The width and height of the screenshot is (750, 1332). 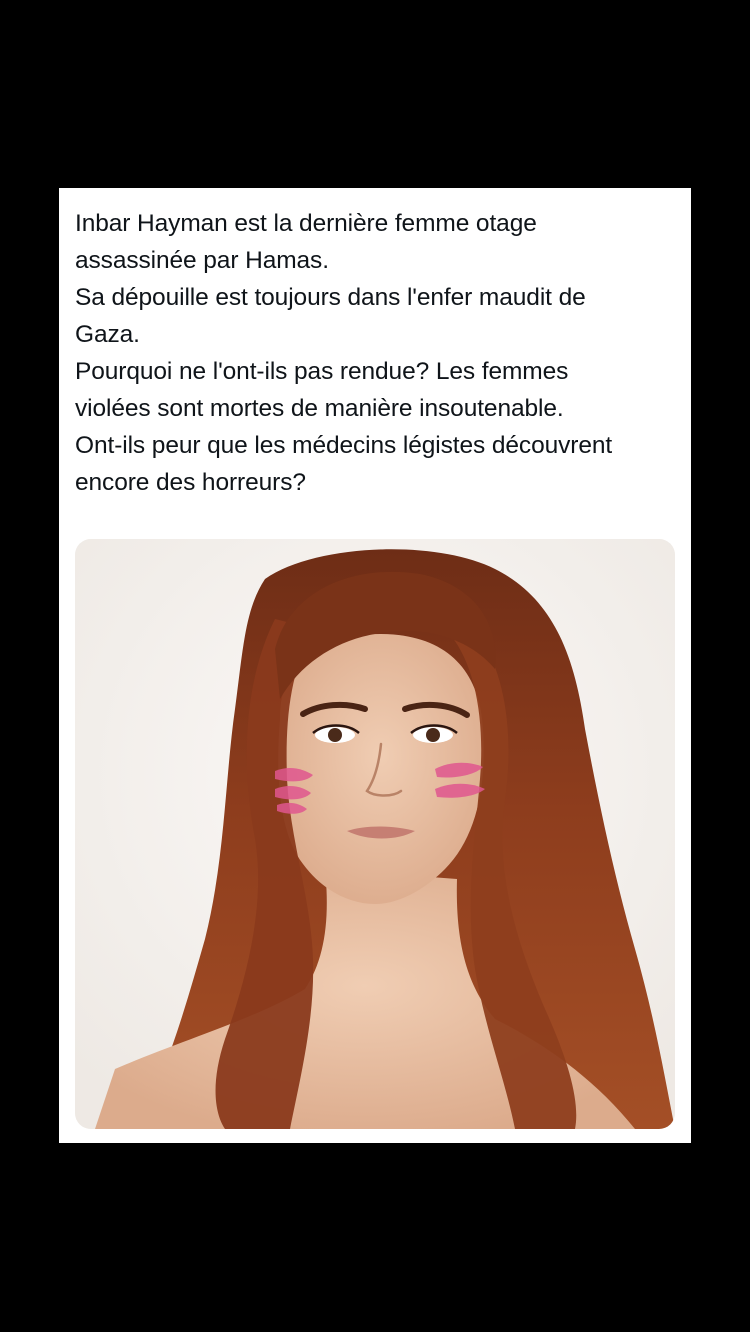 I want to click on iris-left, so click(x=335, y=735).